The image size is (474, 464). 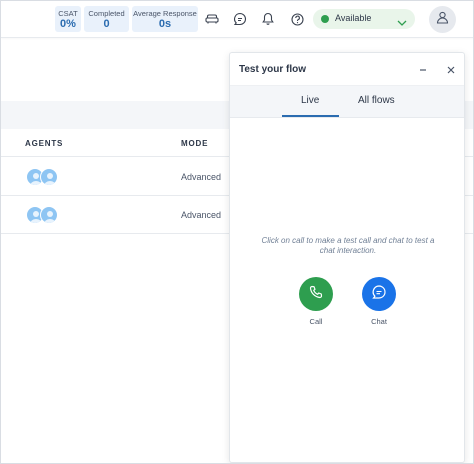 I want to click on call-button, so click(x=316, y=294).